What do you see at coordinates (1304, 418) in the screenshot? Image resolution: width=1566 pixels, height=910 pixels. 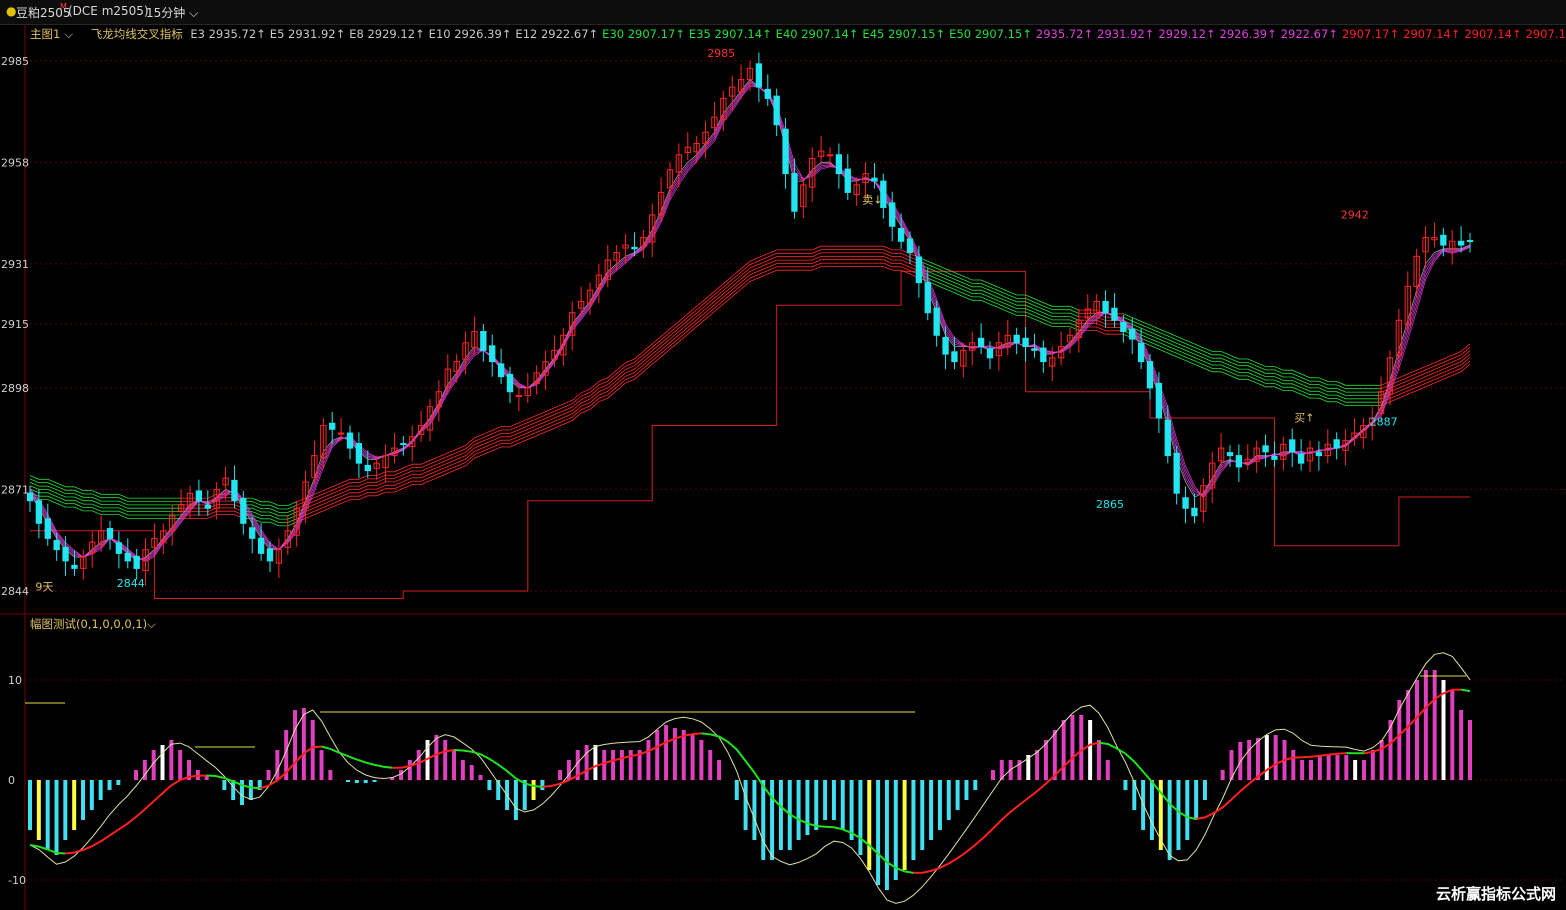 I see `price-annotation: 买↑` at bounding box center [1304, 418].